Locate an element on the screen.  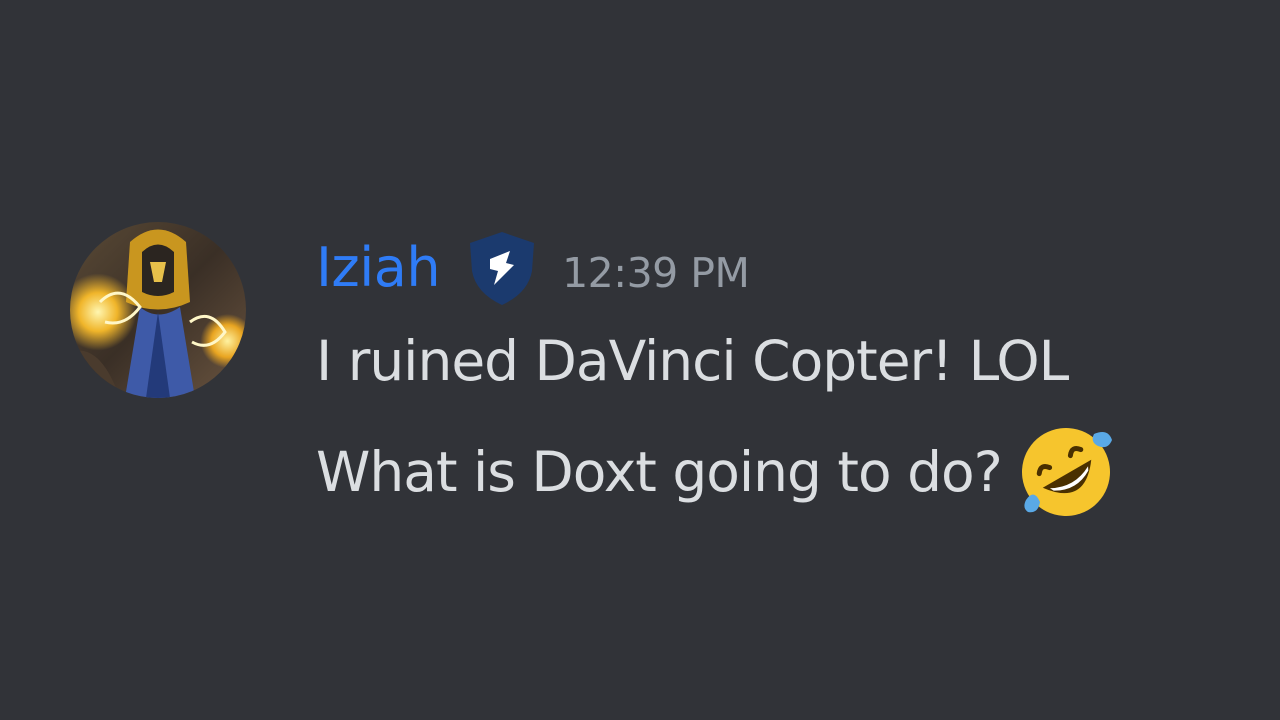
message-text: I ruined DaVinci Copter! LOL is located at coordinates (692, 361).